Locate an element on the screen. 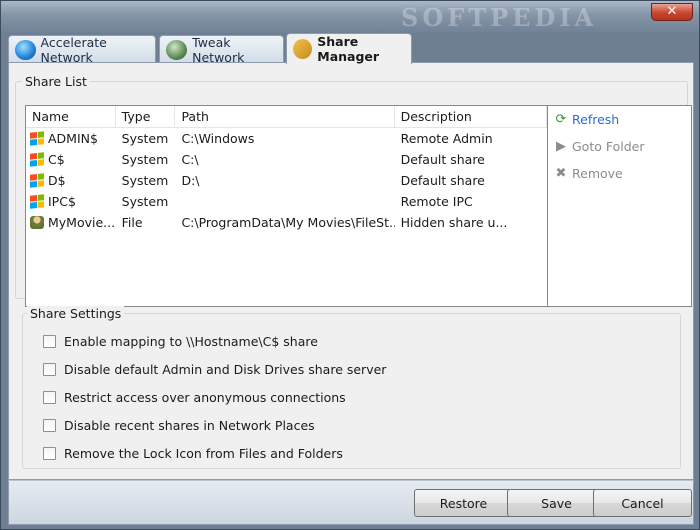 The width and height of the screenshot is (700, 530). restore-button: Restore is located at coordinates (463, 503).